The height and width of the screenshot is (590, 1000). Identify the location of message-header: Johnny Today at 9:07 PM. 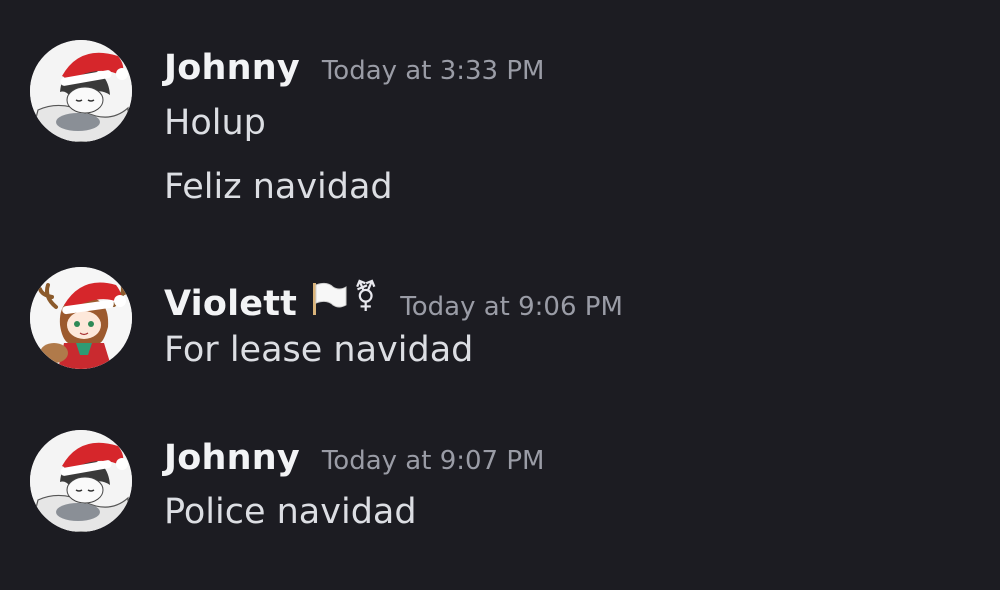
(354, 458).